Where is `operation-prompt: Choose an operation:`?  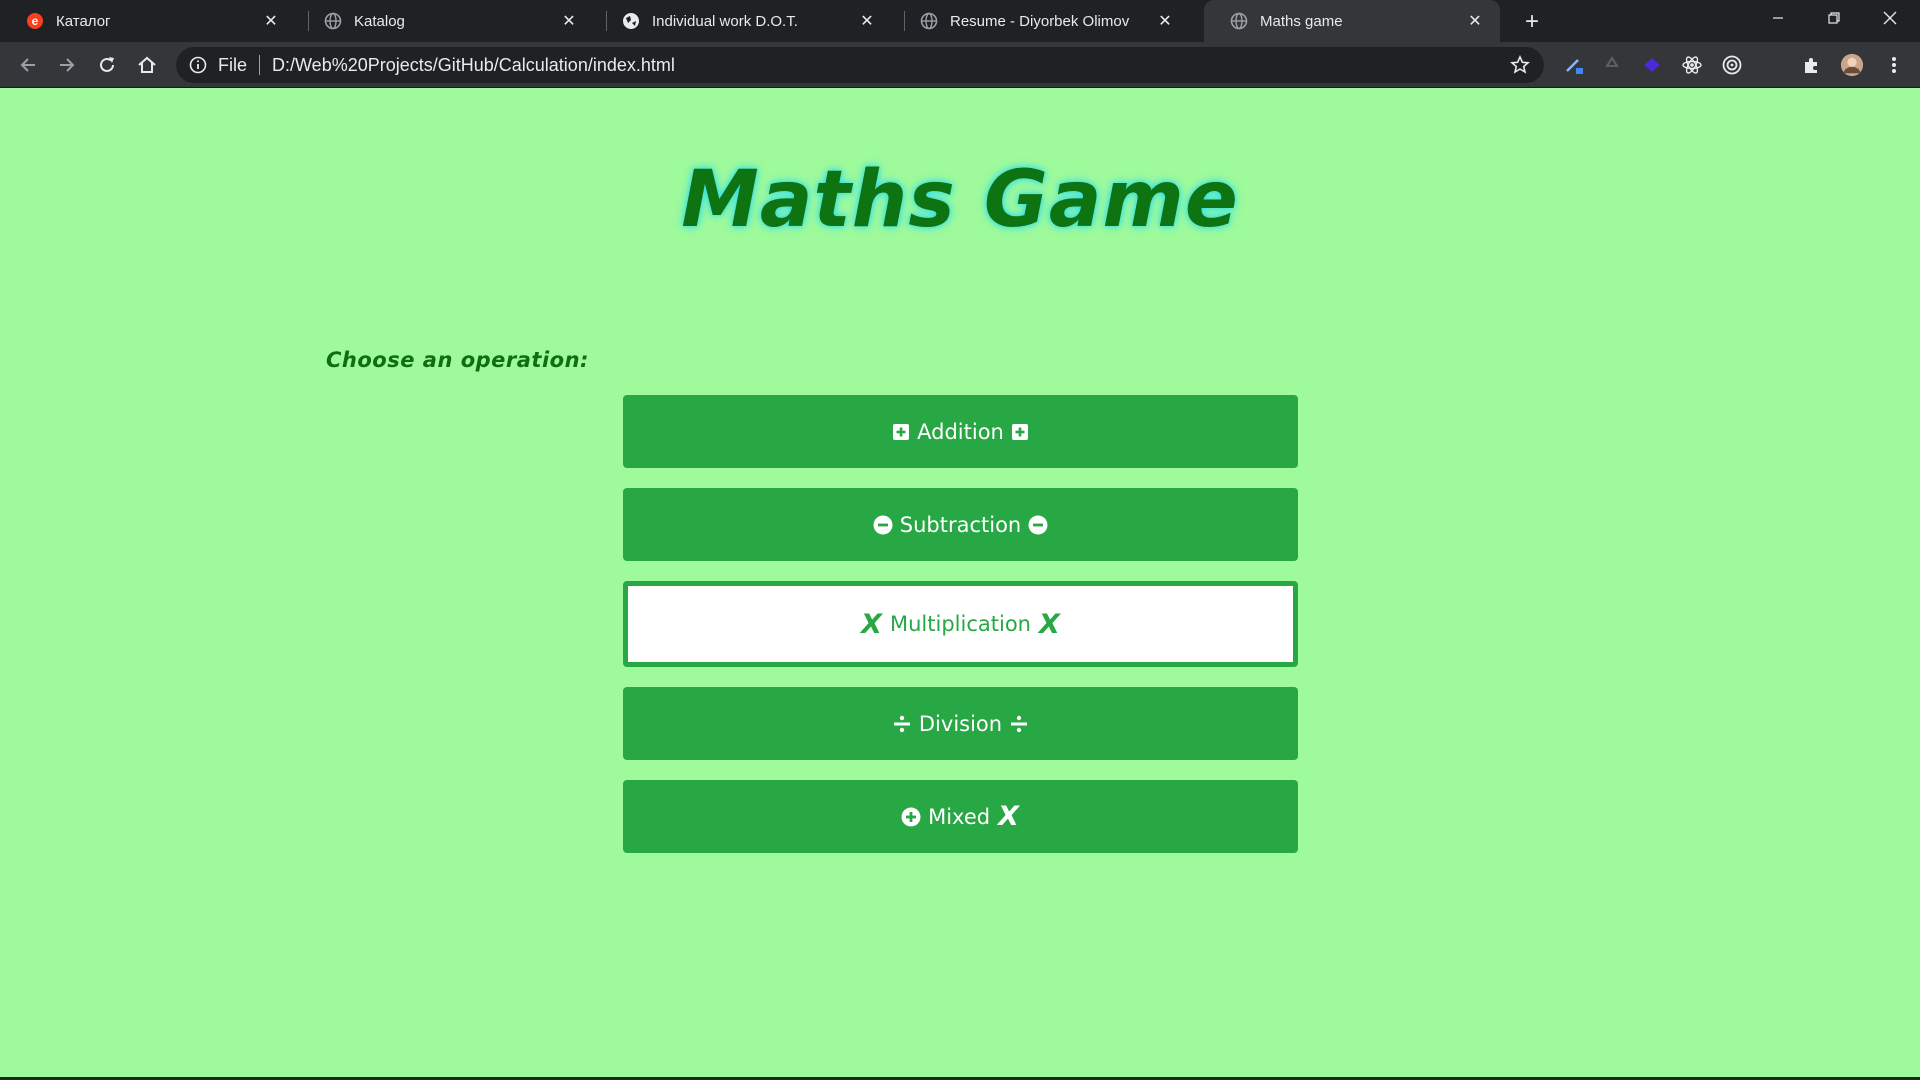 operation-prompt: Choose an operation: is located at coordinates (457, 360).